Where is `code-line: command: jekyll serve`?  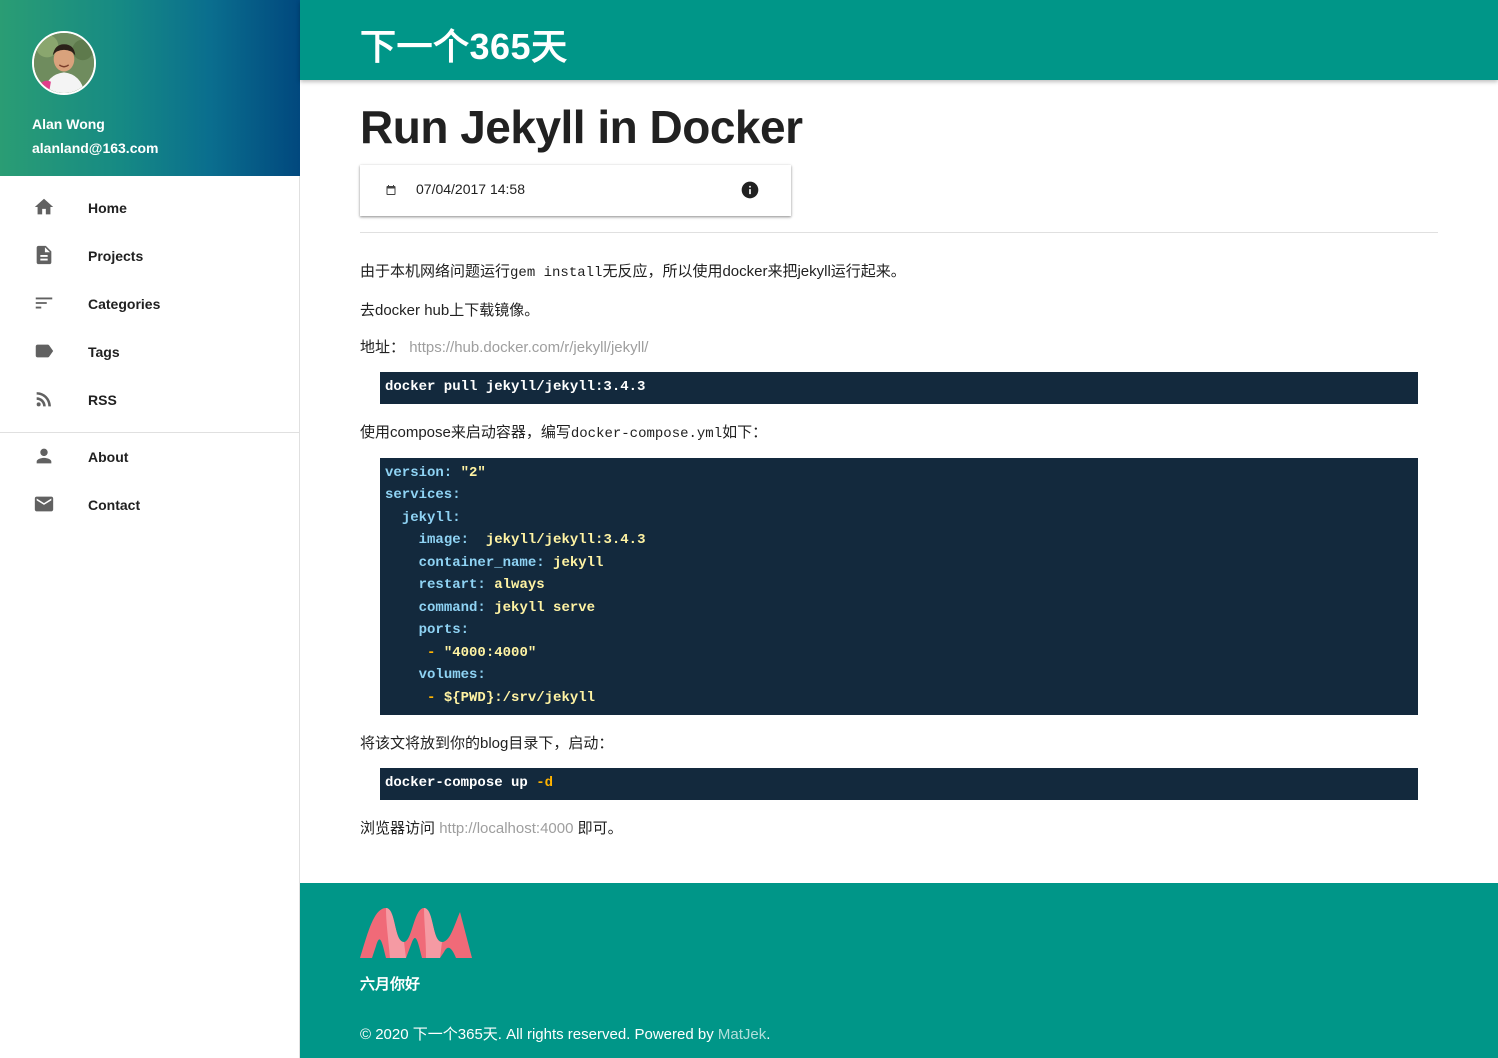 code-line: command: jekyll serve is located at coordinates (490, 608).